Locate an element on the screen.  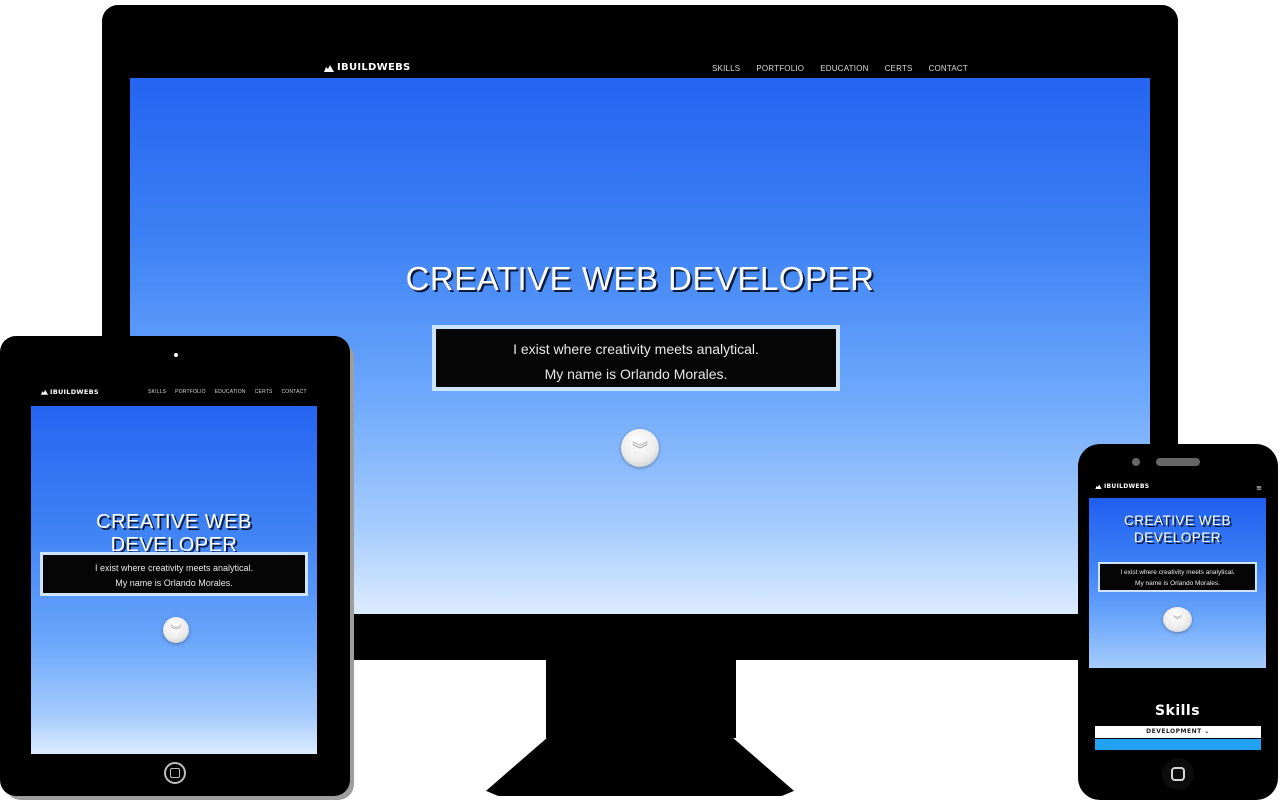
hamburger-icon: ≡ is located at coordinates (1259, 488).